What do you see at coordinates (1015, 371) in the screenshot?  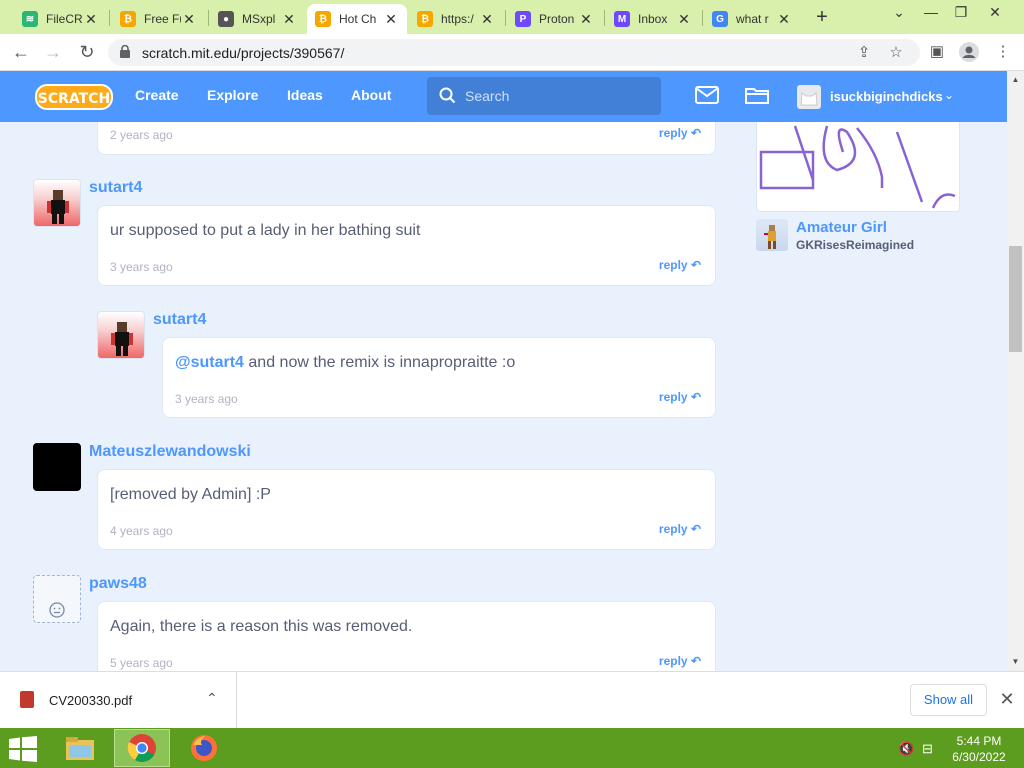 I see `page-scrollbar: ▲ ▼` at bounding box center [1015, 371].